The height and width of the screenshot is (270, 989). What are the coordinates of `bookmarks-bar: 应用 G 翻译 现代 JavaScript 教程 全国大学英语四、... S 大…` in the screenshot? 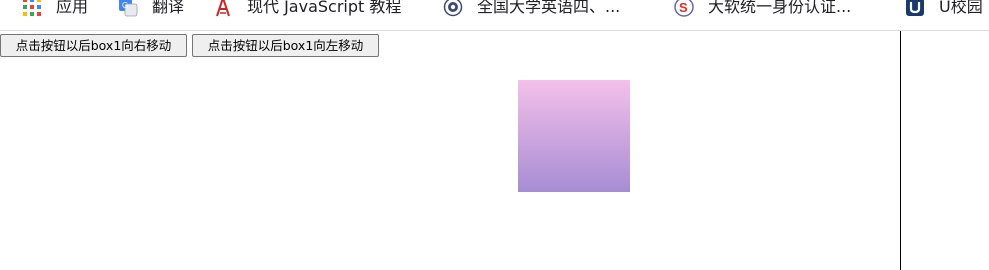 It's located at (494, 15).